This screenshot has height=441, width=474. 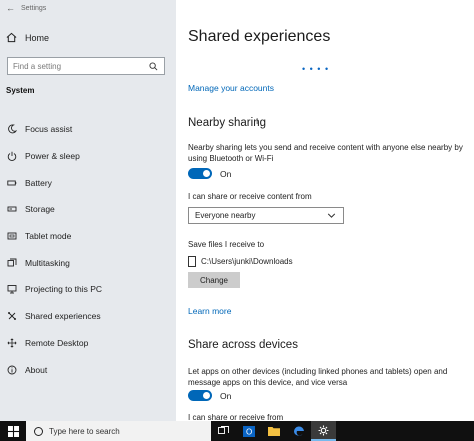 What do you see at coordinates (153, 66) in the screenshot?
I see `search-icon` at bounding box center [153, 66].